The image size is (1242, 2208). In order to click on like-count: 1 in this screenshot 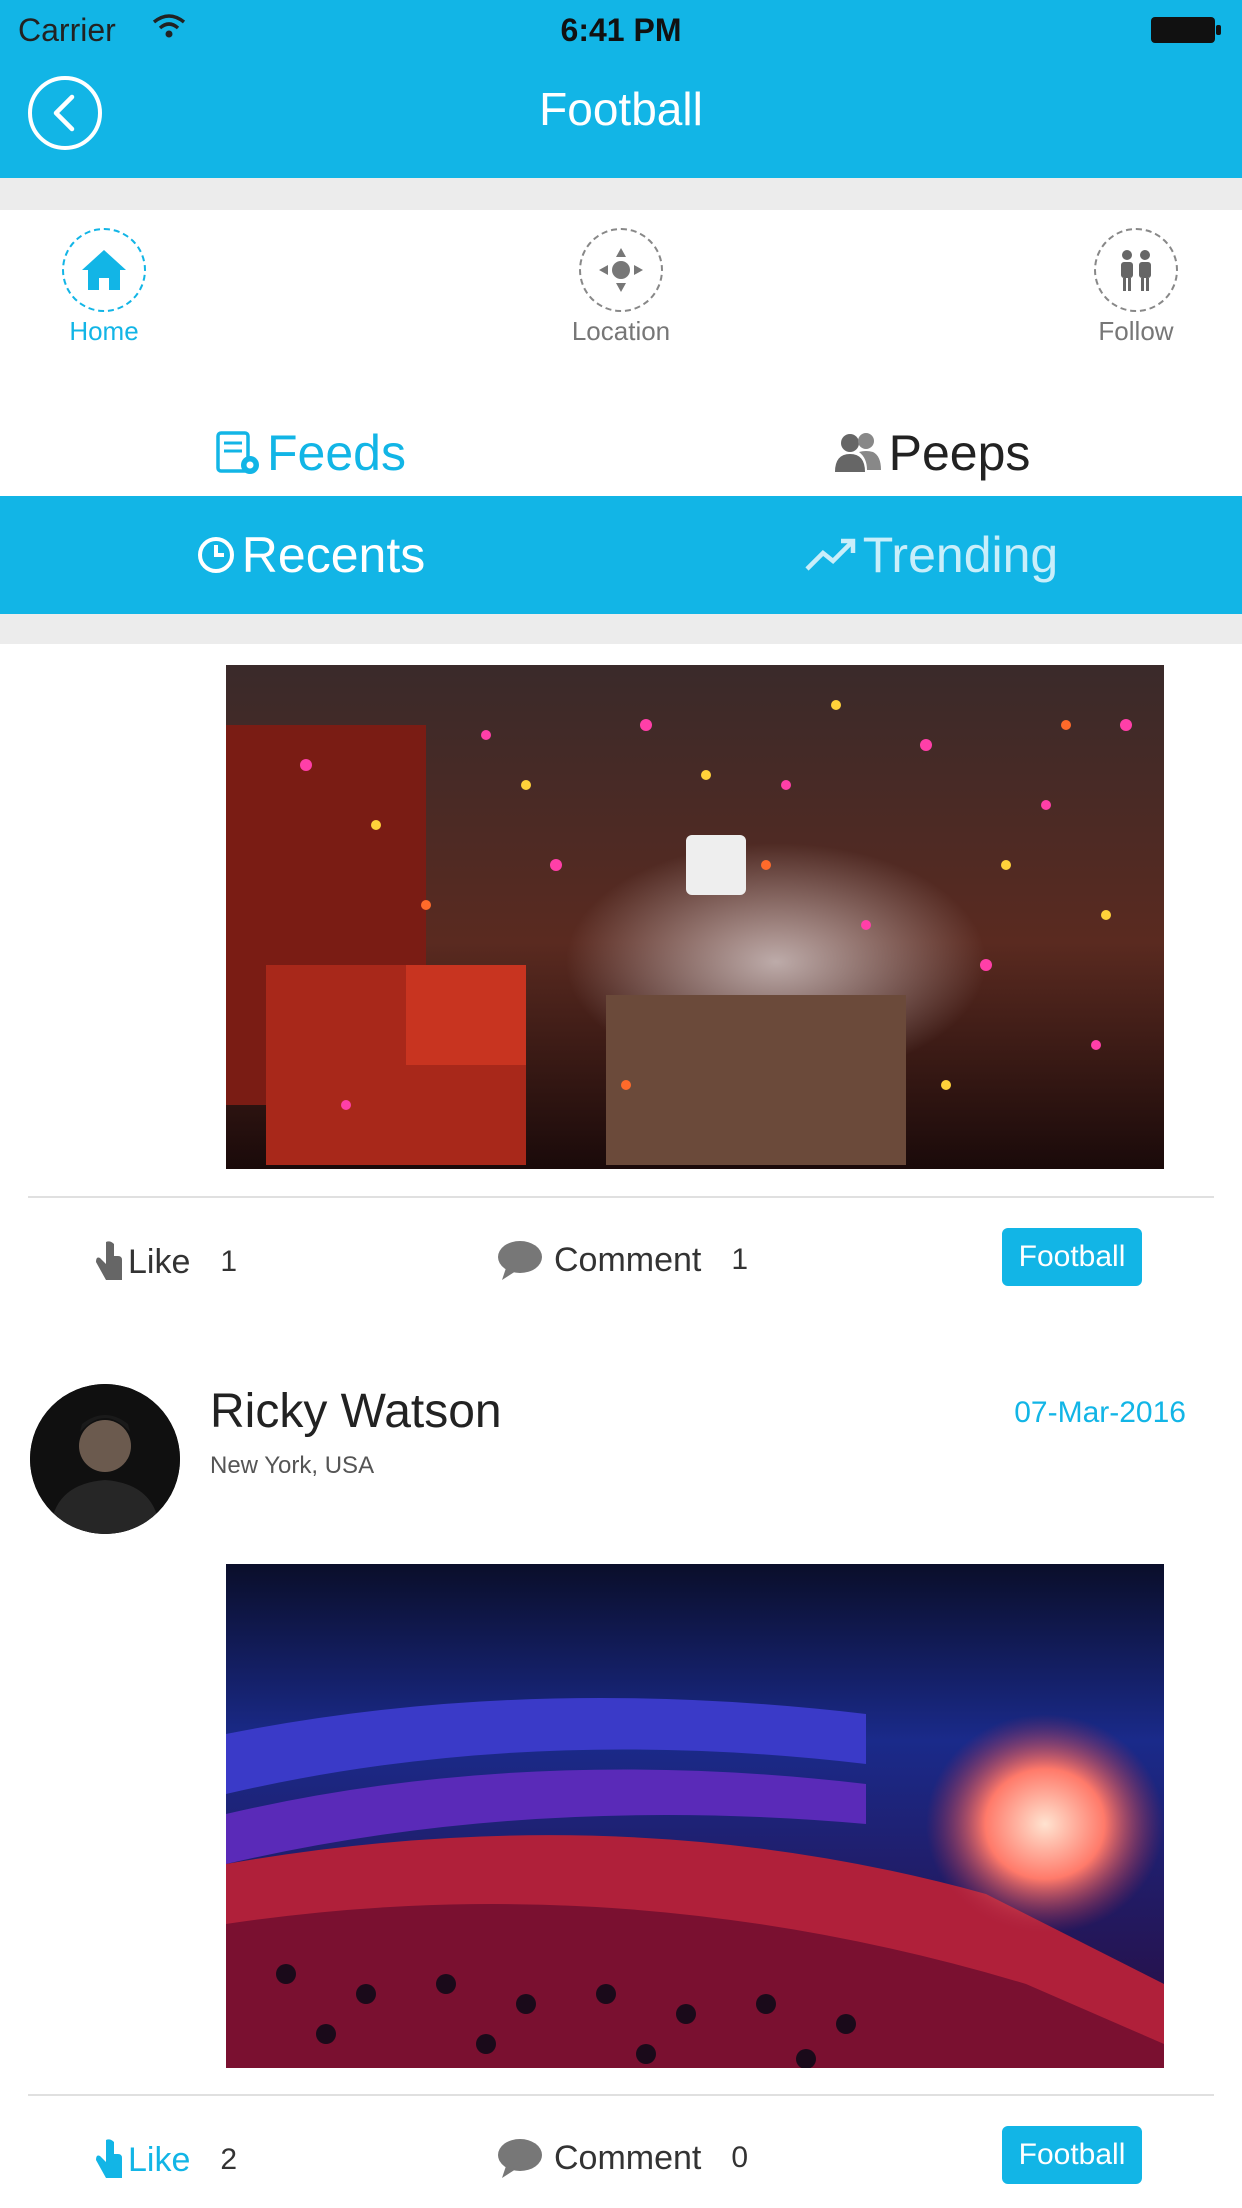, I will do `click(229, 1261)`.